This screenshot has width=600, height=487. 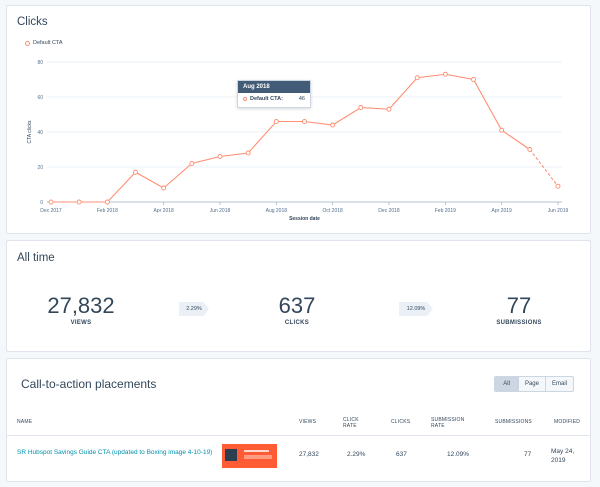 I want to click on x-tick-label: Dec 2017, so click(x=51, y=211).